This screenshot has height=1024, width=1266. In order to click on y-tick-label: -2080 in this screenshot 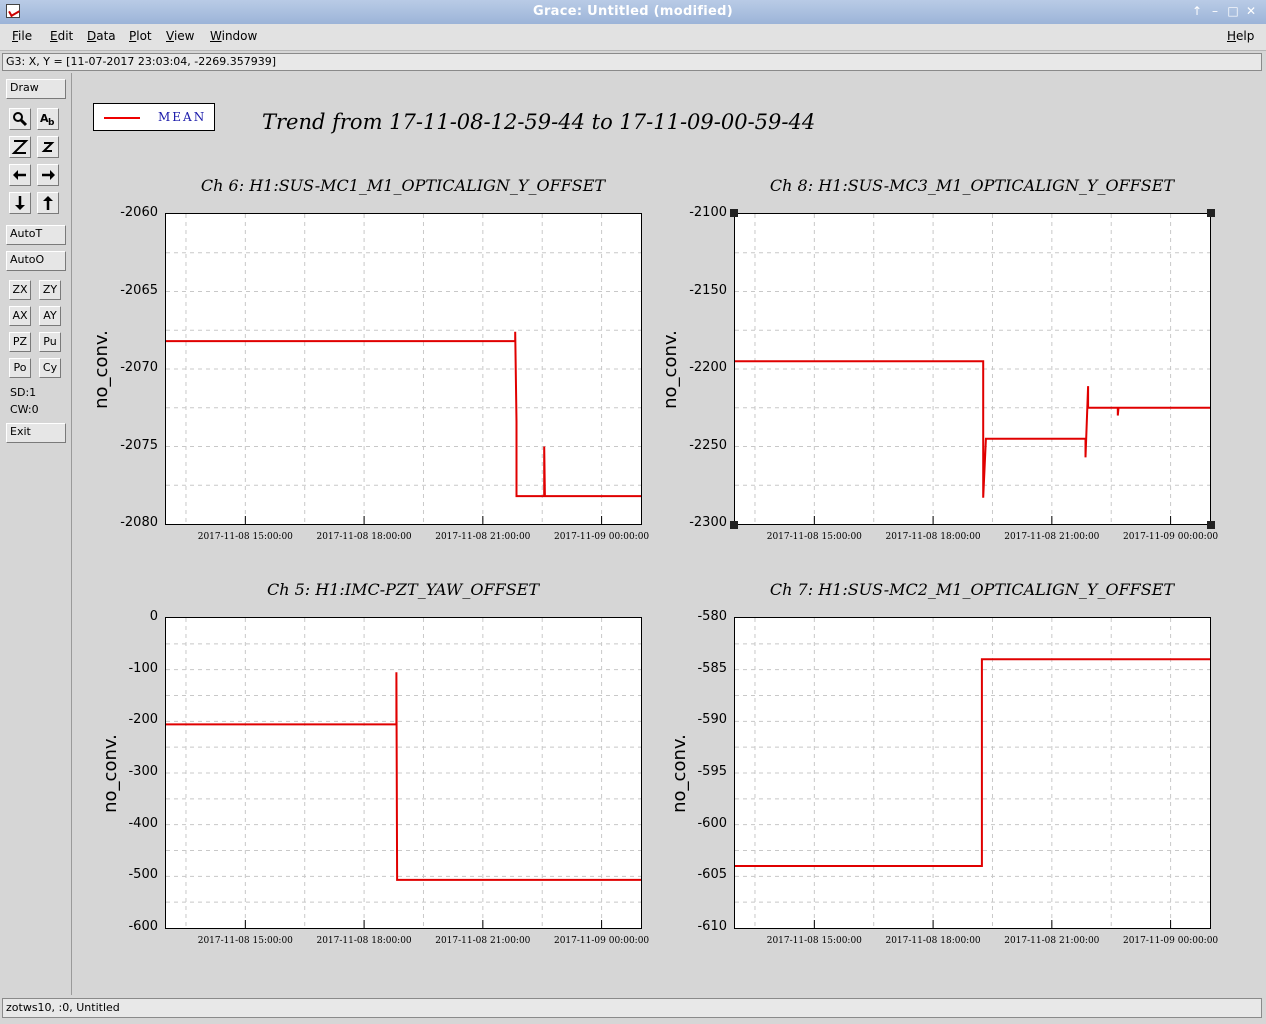, I will do `click(139, 522)`.